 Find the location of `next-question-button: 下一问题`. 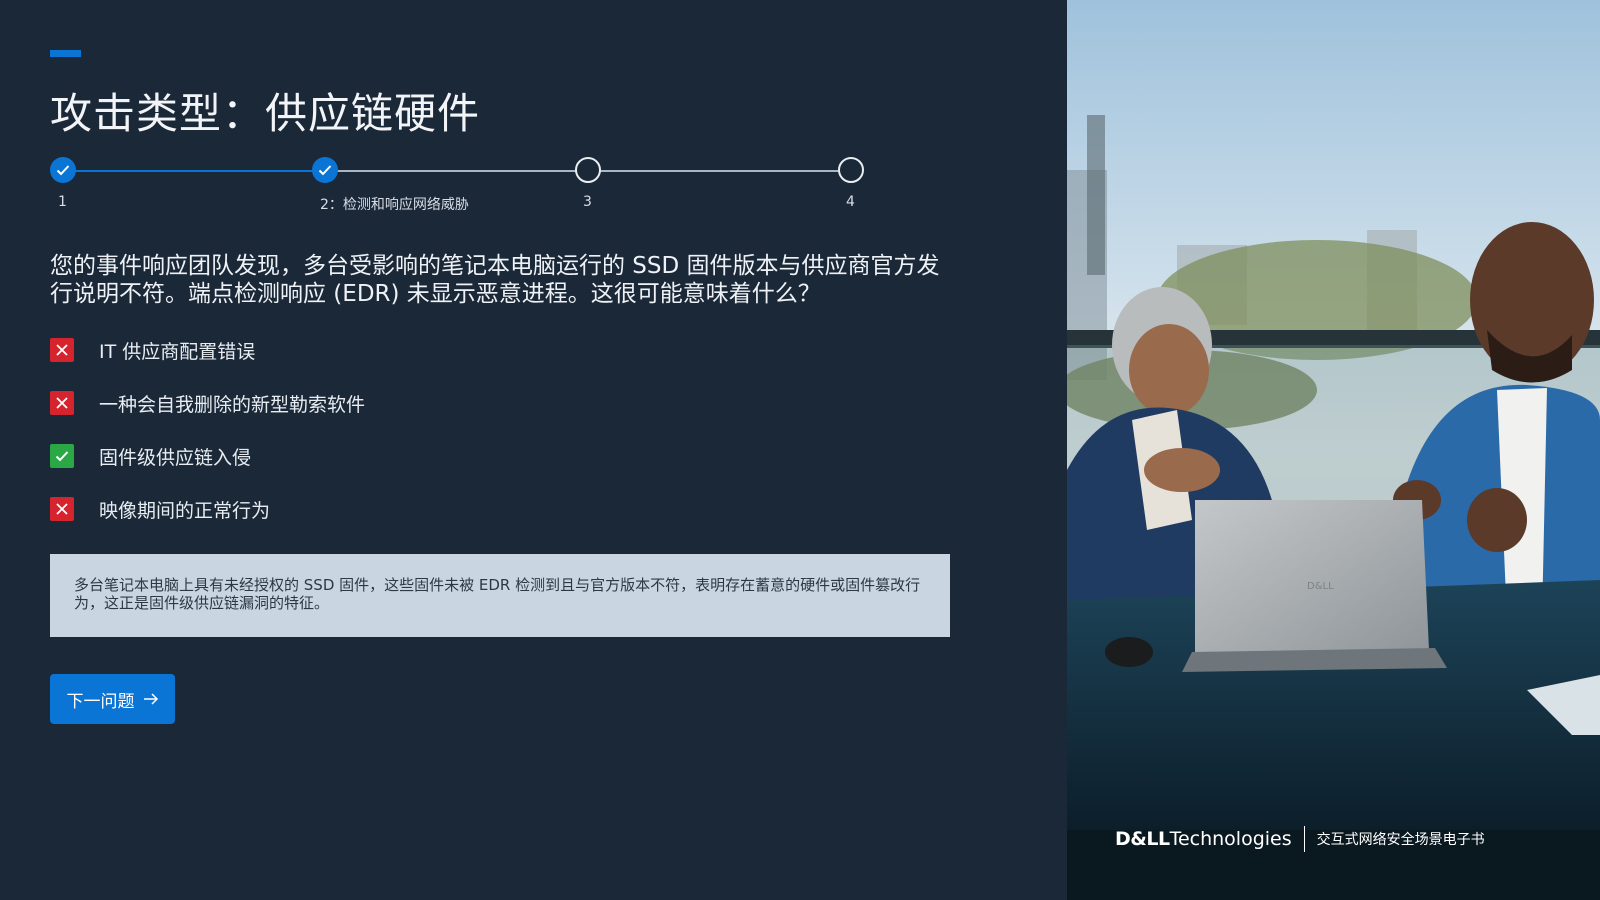

next-question-button: 下一问题 is located at coordinates (112, 699).